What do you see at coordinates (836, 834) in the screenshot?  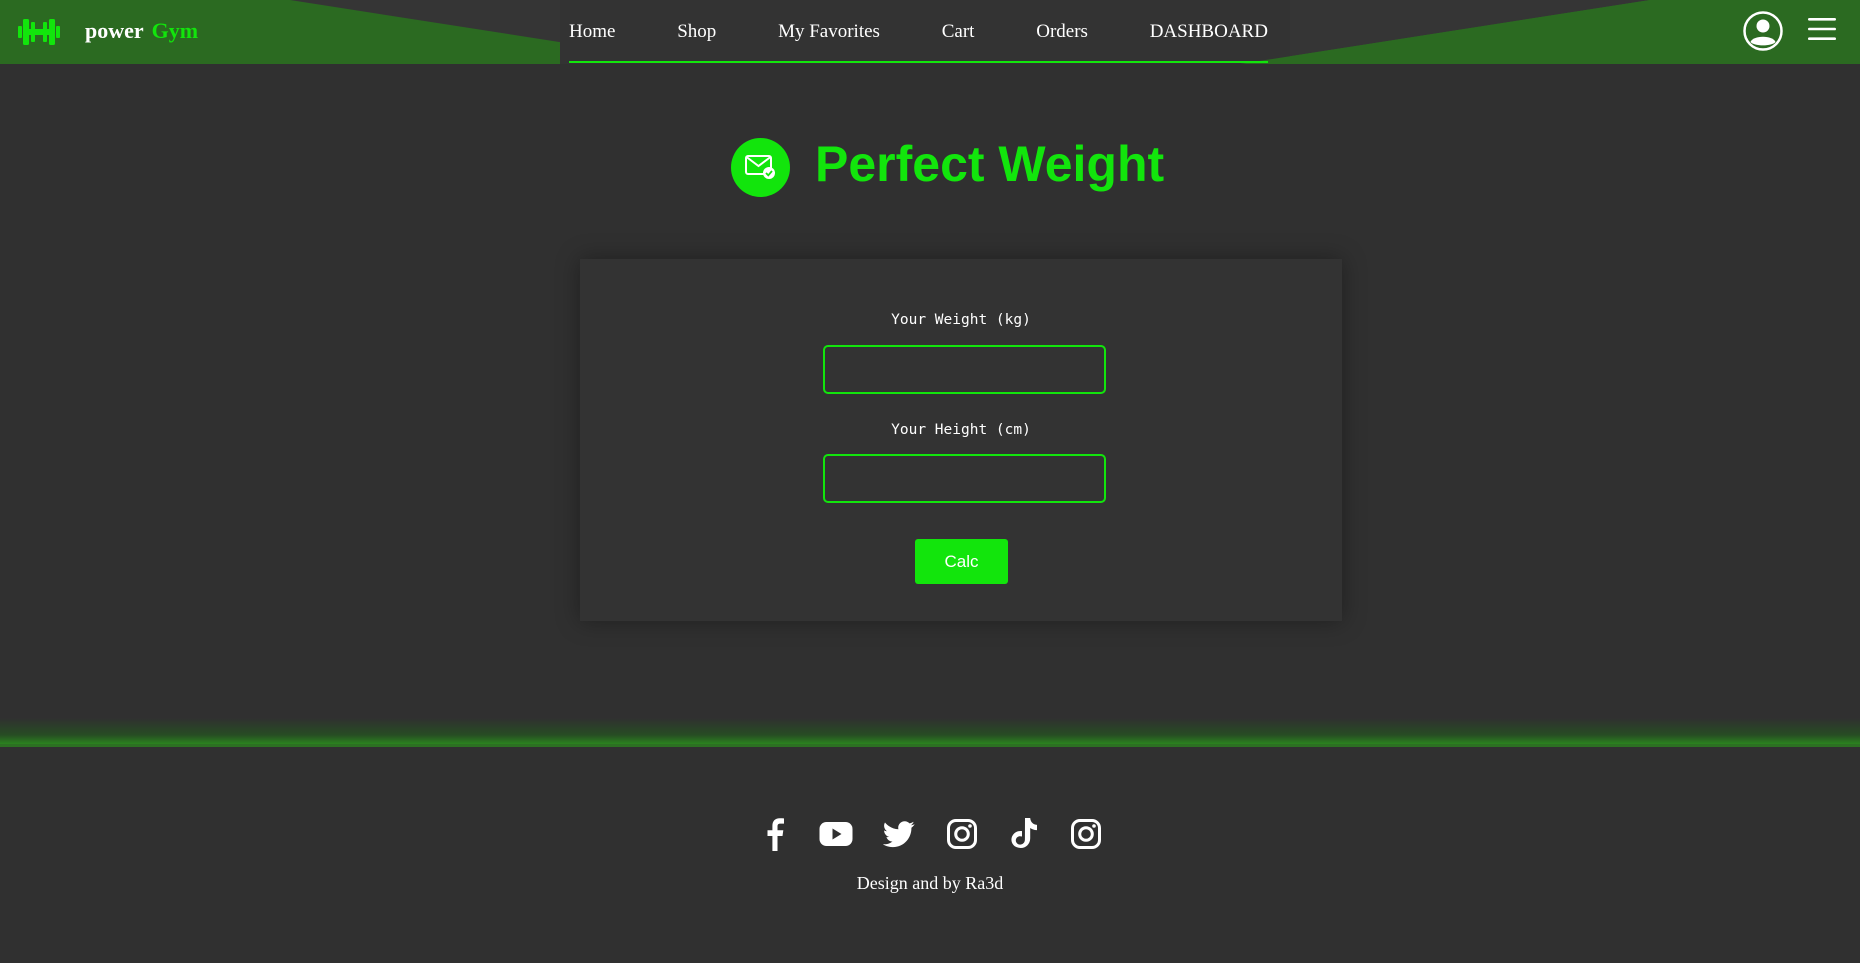 I see `youtube-icon` at bounding box center [836, 834].